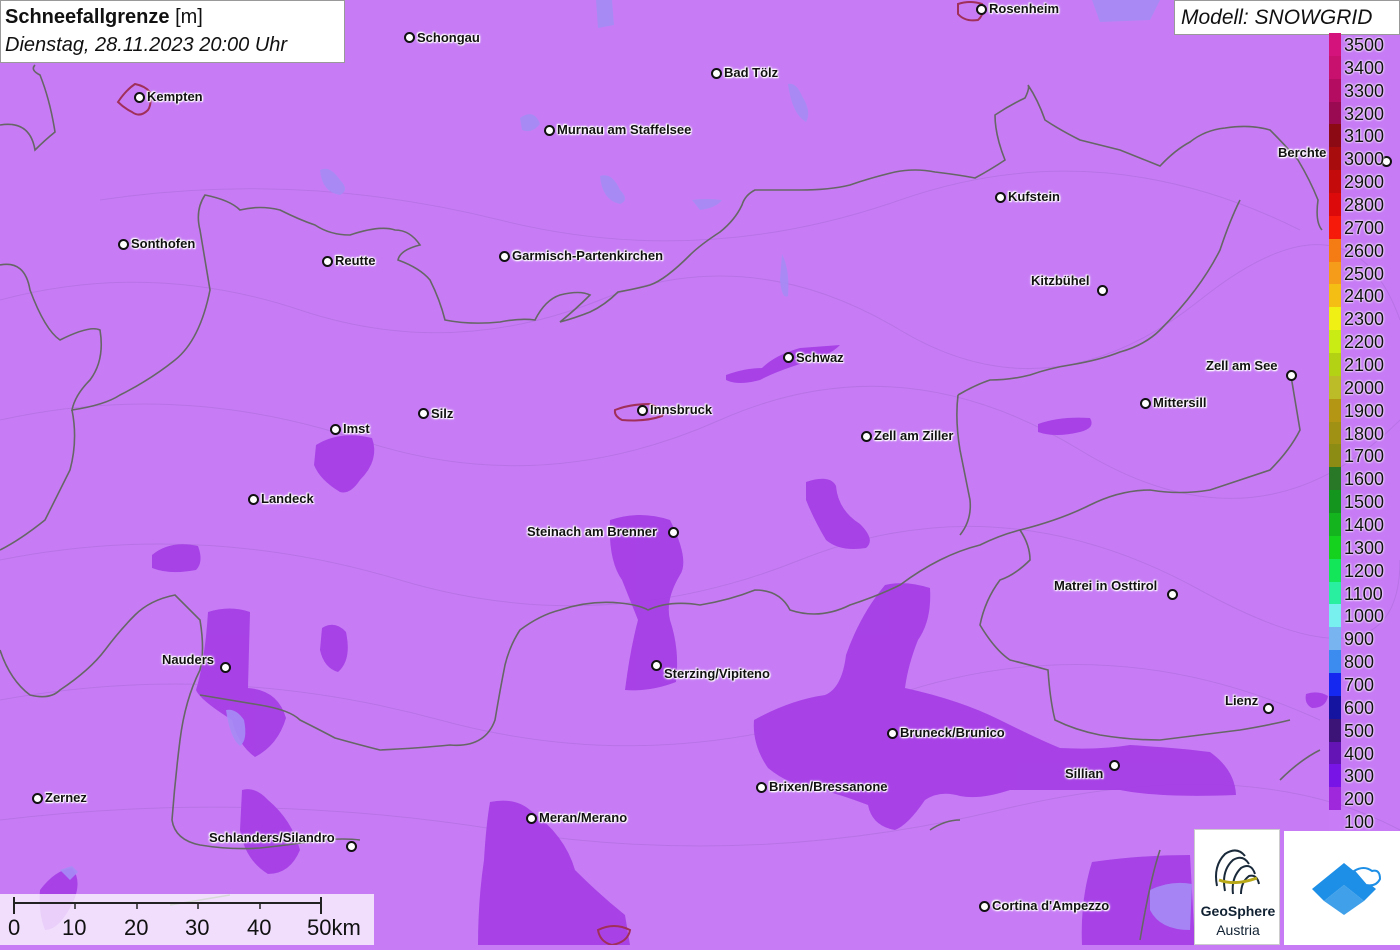 This screenshot has width=1400, height=950. Describe the element at coordinates (448, 38) in the screenshot. I see `city-label-schongau: Schongau` at that location.